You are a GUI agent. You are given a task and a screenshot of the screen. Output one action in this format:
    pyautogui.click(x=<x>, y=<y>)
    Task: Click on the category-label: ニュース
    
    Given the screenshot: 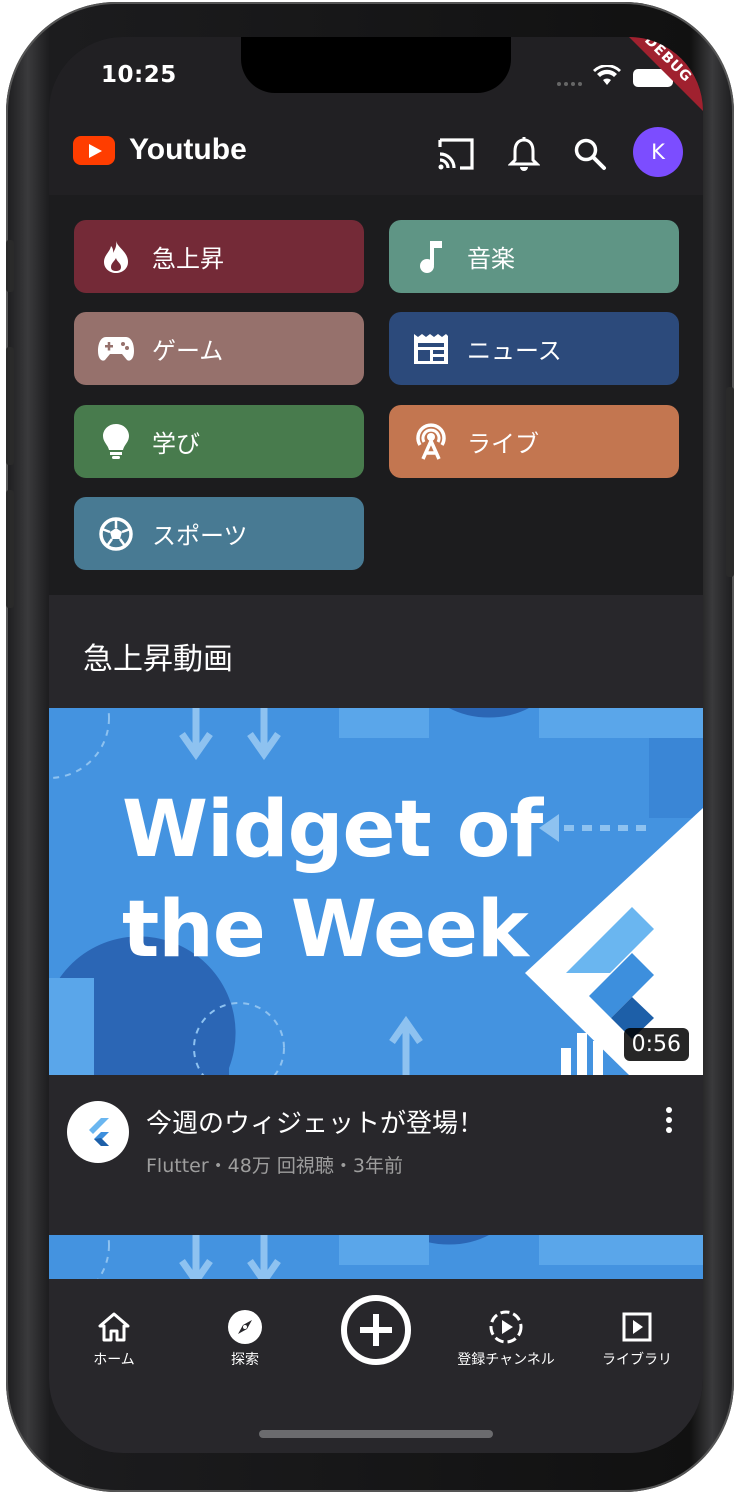 What is the action you would take?
    pyautogui.click(x=514, y=351)
    